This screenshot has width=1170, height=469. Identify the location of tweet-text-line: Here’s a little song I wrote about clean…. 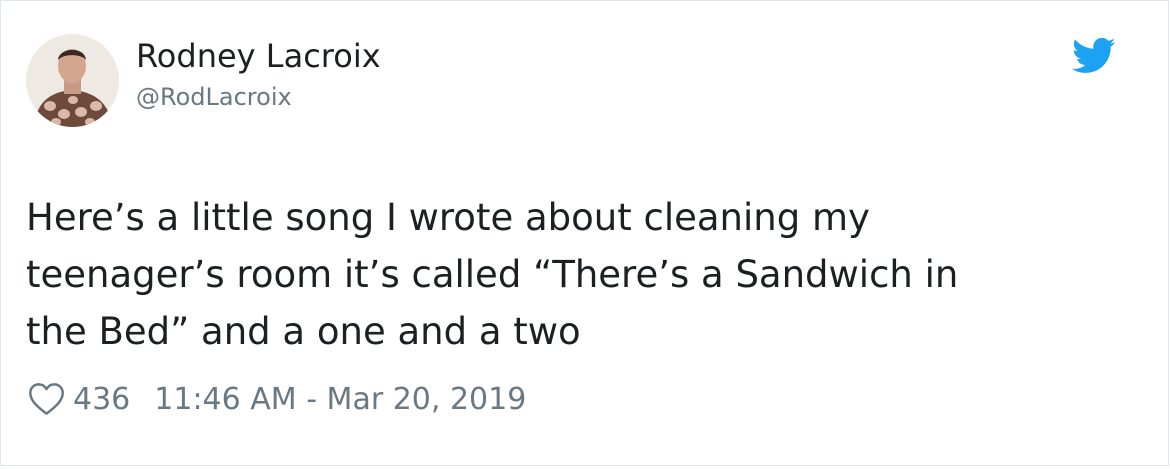
(448, 217).